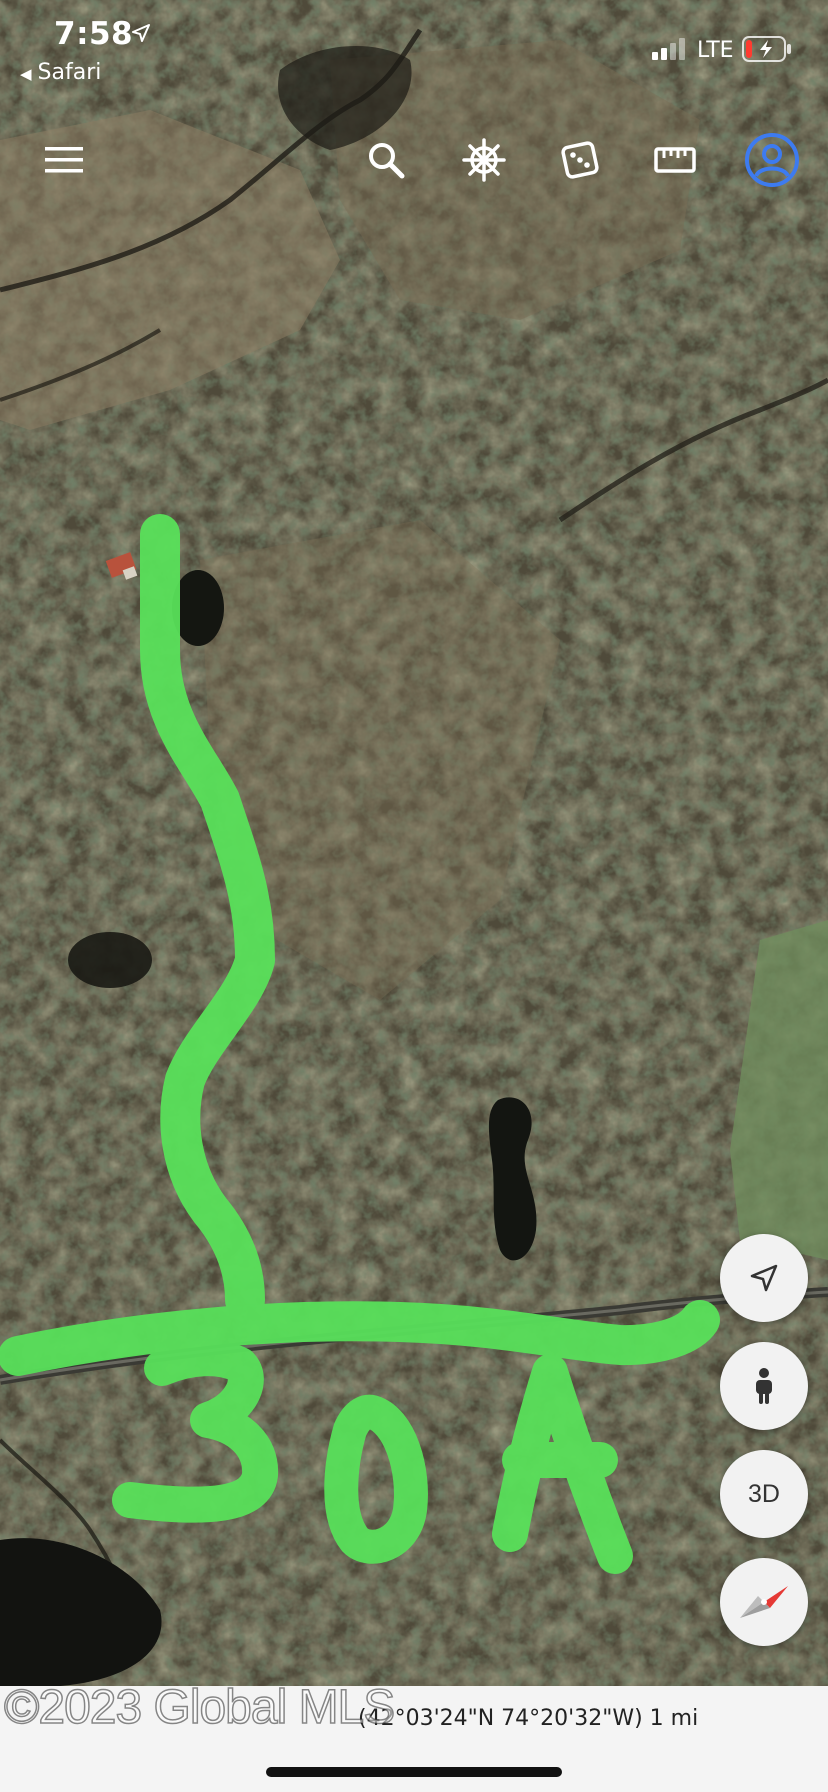 The image size is (828, 1792). I want to click on compass-icon, so click(764, 1602).